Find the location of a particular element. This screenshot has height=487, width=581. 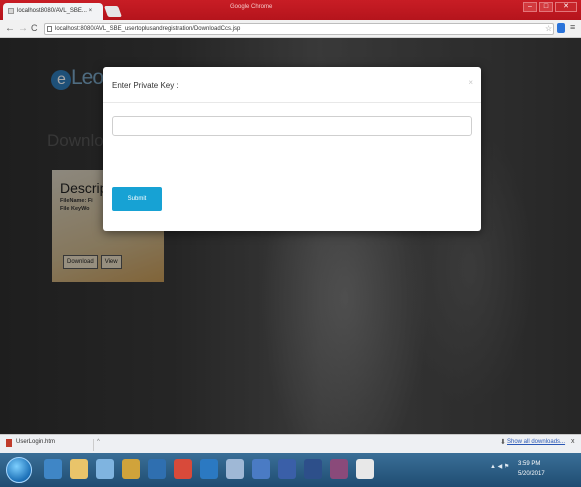

windows-taskbar: ▲ ◀ ⚑ 3:59 PM 5/20/2017 is located at coordinates (290, 470).